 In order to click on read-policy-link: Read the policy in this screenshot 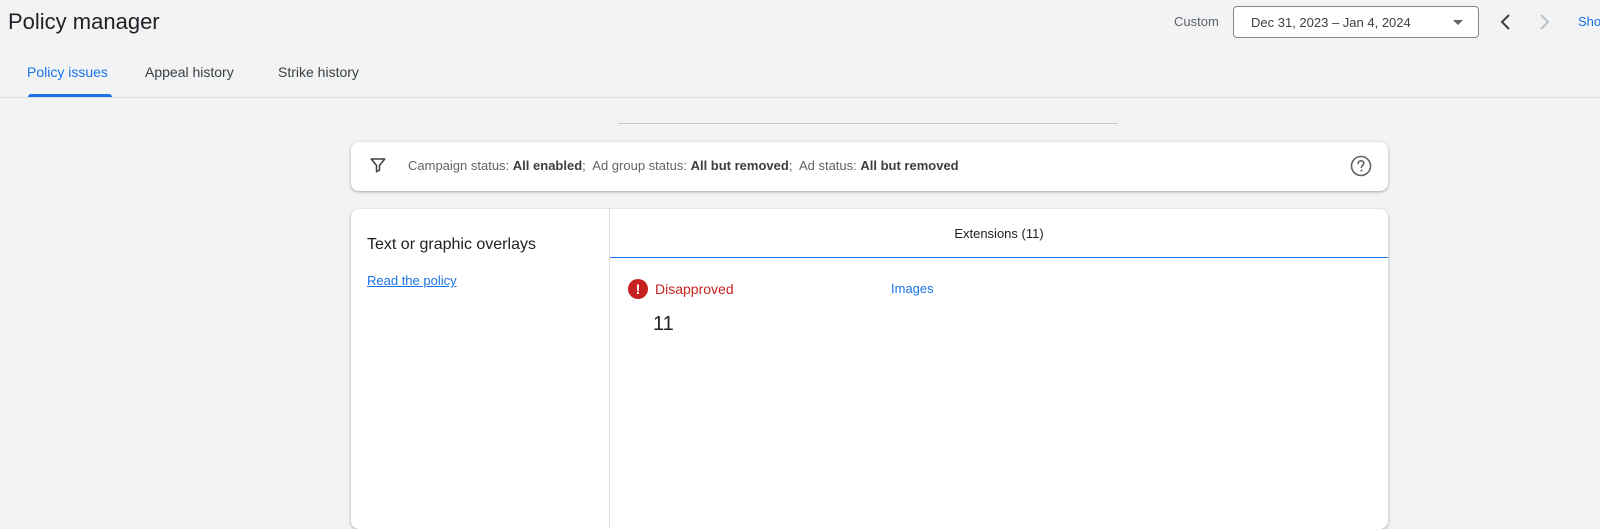, I will do `click(412, 280)`.